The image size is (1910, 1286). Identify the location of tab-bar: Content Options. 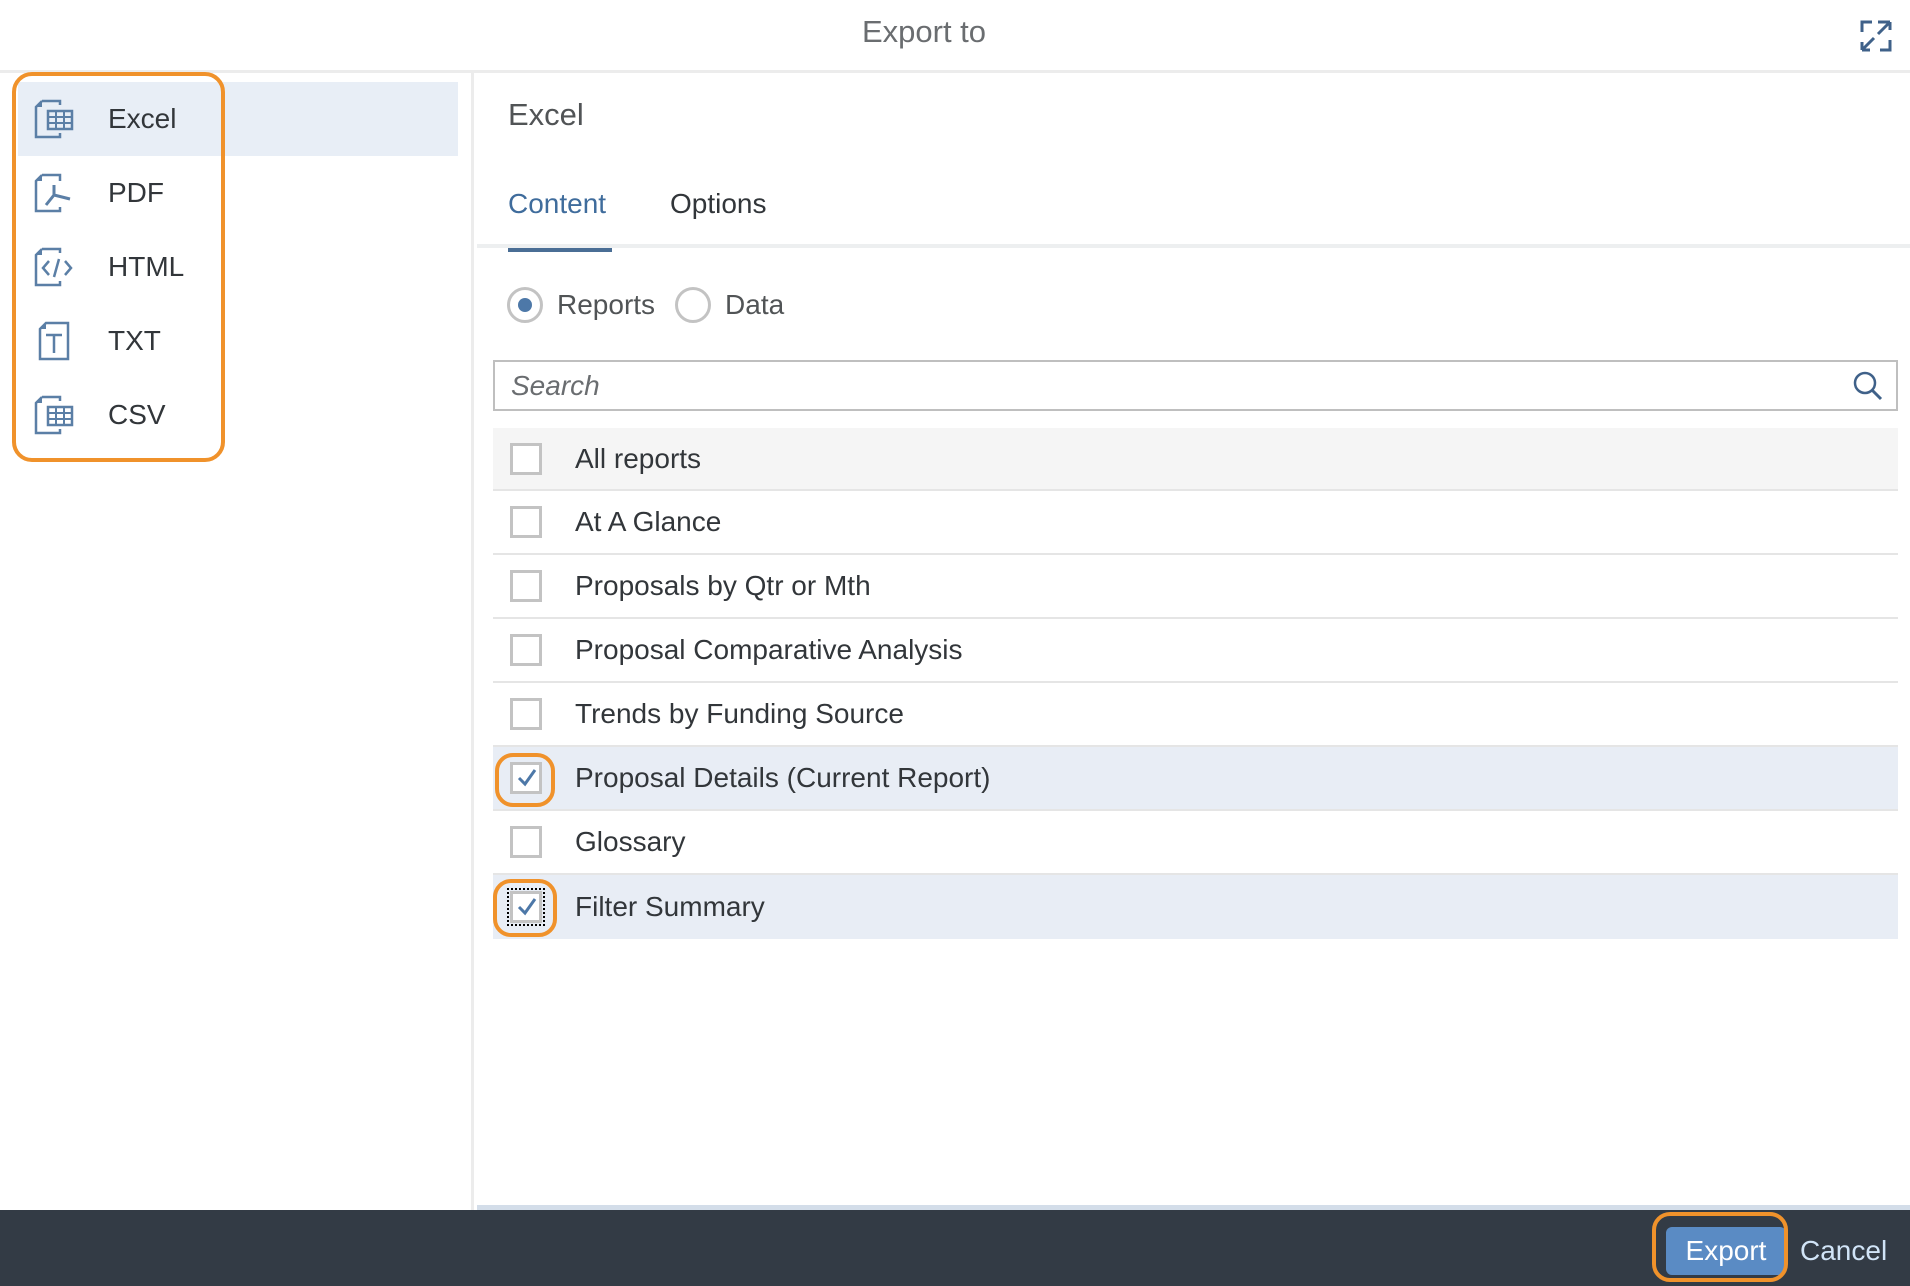
(1193, 215).